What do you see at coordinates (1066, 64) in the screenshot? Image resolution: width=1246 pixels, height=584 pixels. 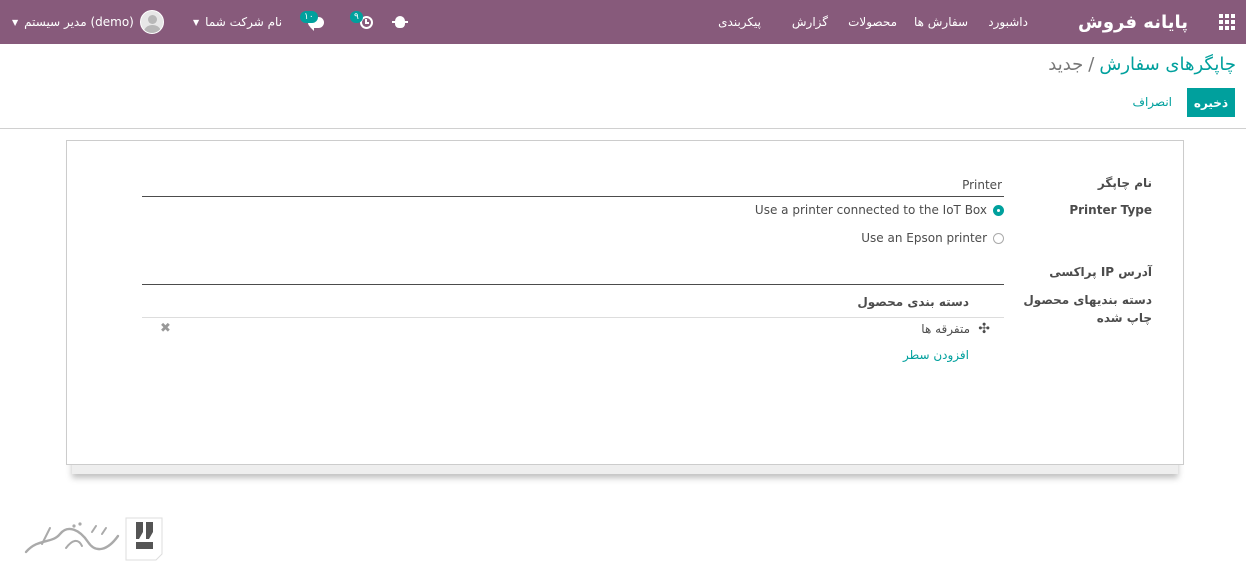 I see `breadcrumb-current: جدید` at bounding box center [1066, 64].